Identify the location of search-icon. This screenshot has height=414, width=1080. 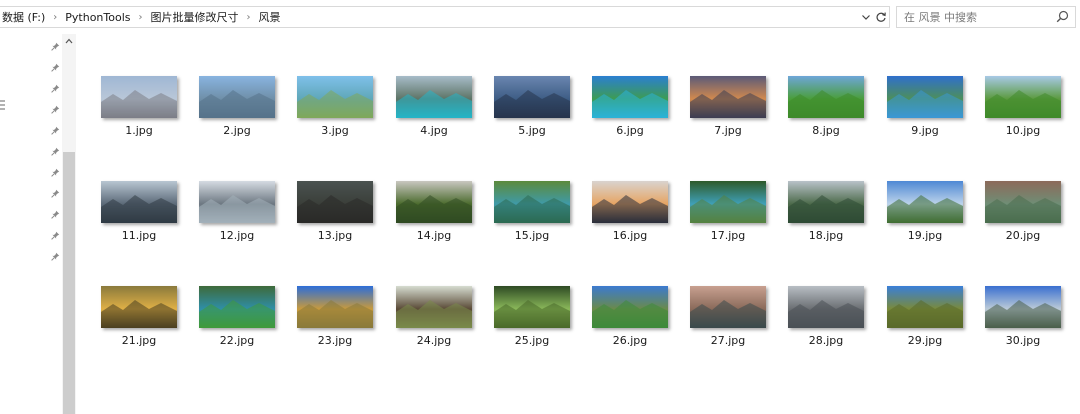
(1062, 18).